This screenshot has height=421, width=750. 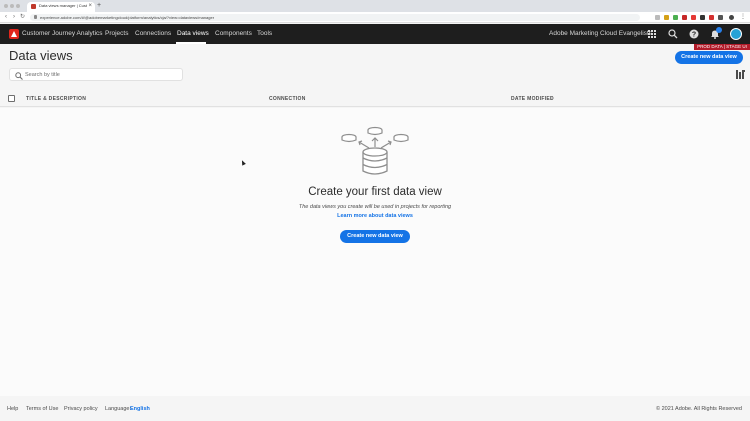 I want to click on apps-grid-icon, so click(x=652, y=34).